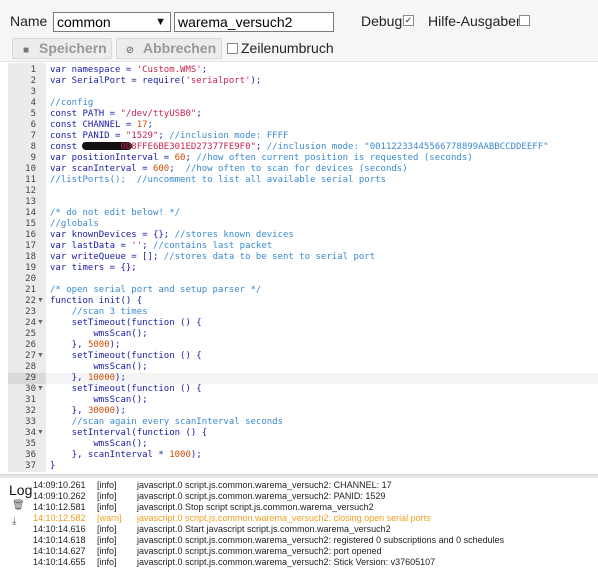 This screenshot has width=598, height=578. Describe the element at coordinates (14, 521) in the screenshot. I see `download-icon: ⤓` at that location.